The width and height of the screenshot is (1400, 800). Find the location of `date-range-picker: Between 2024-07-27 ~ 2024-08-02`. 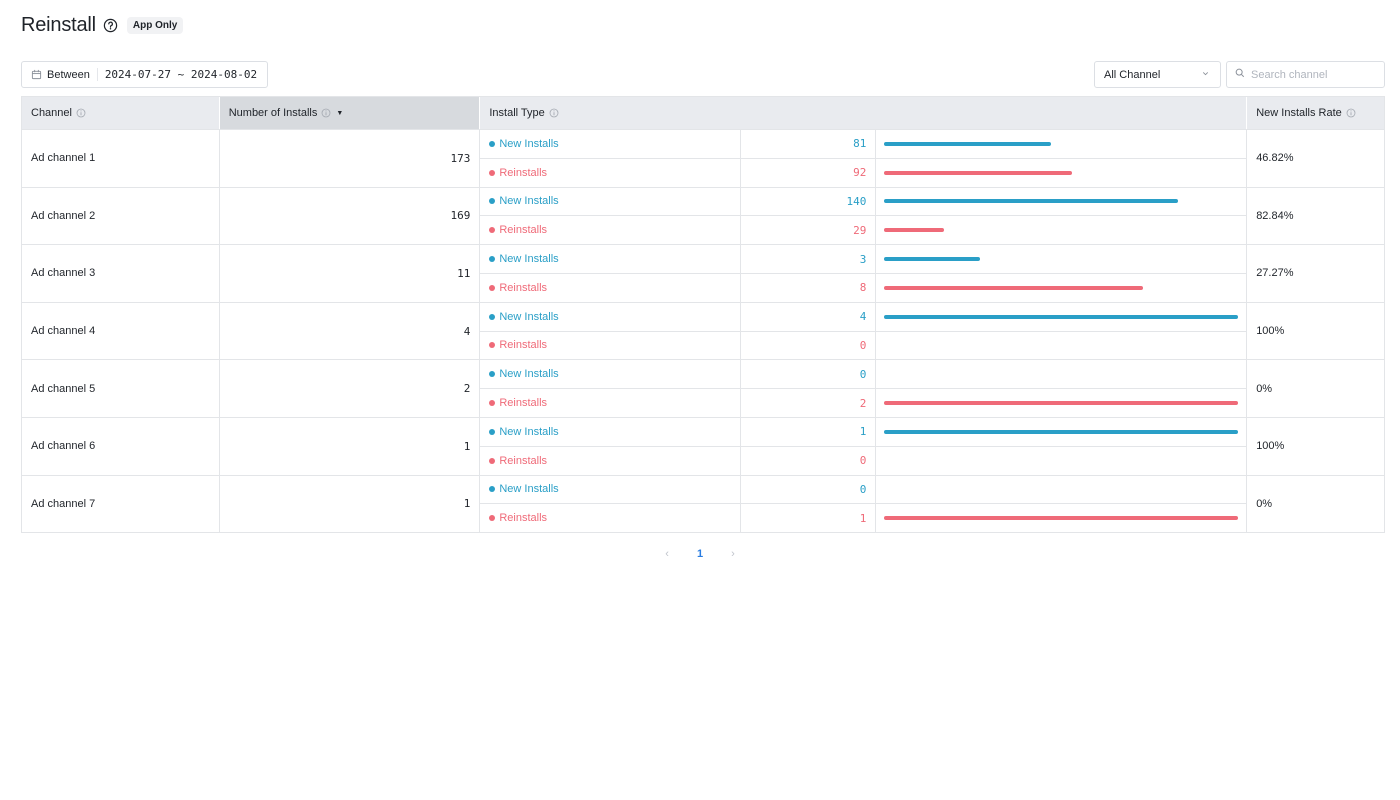

date-range-picker: Between 2024-07-27 ~ 2024-08-02 is located at coordinates (145, 74).